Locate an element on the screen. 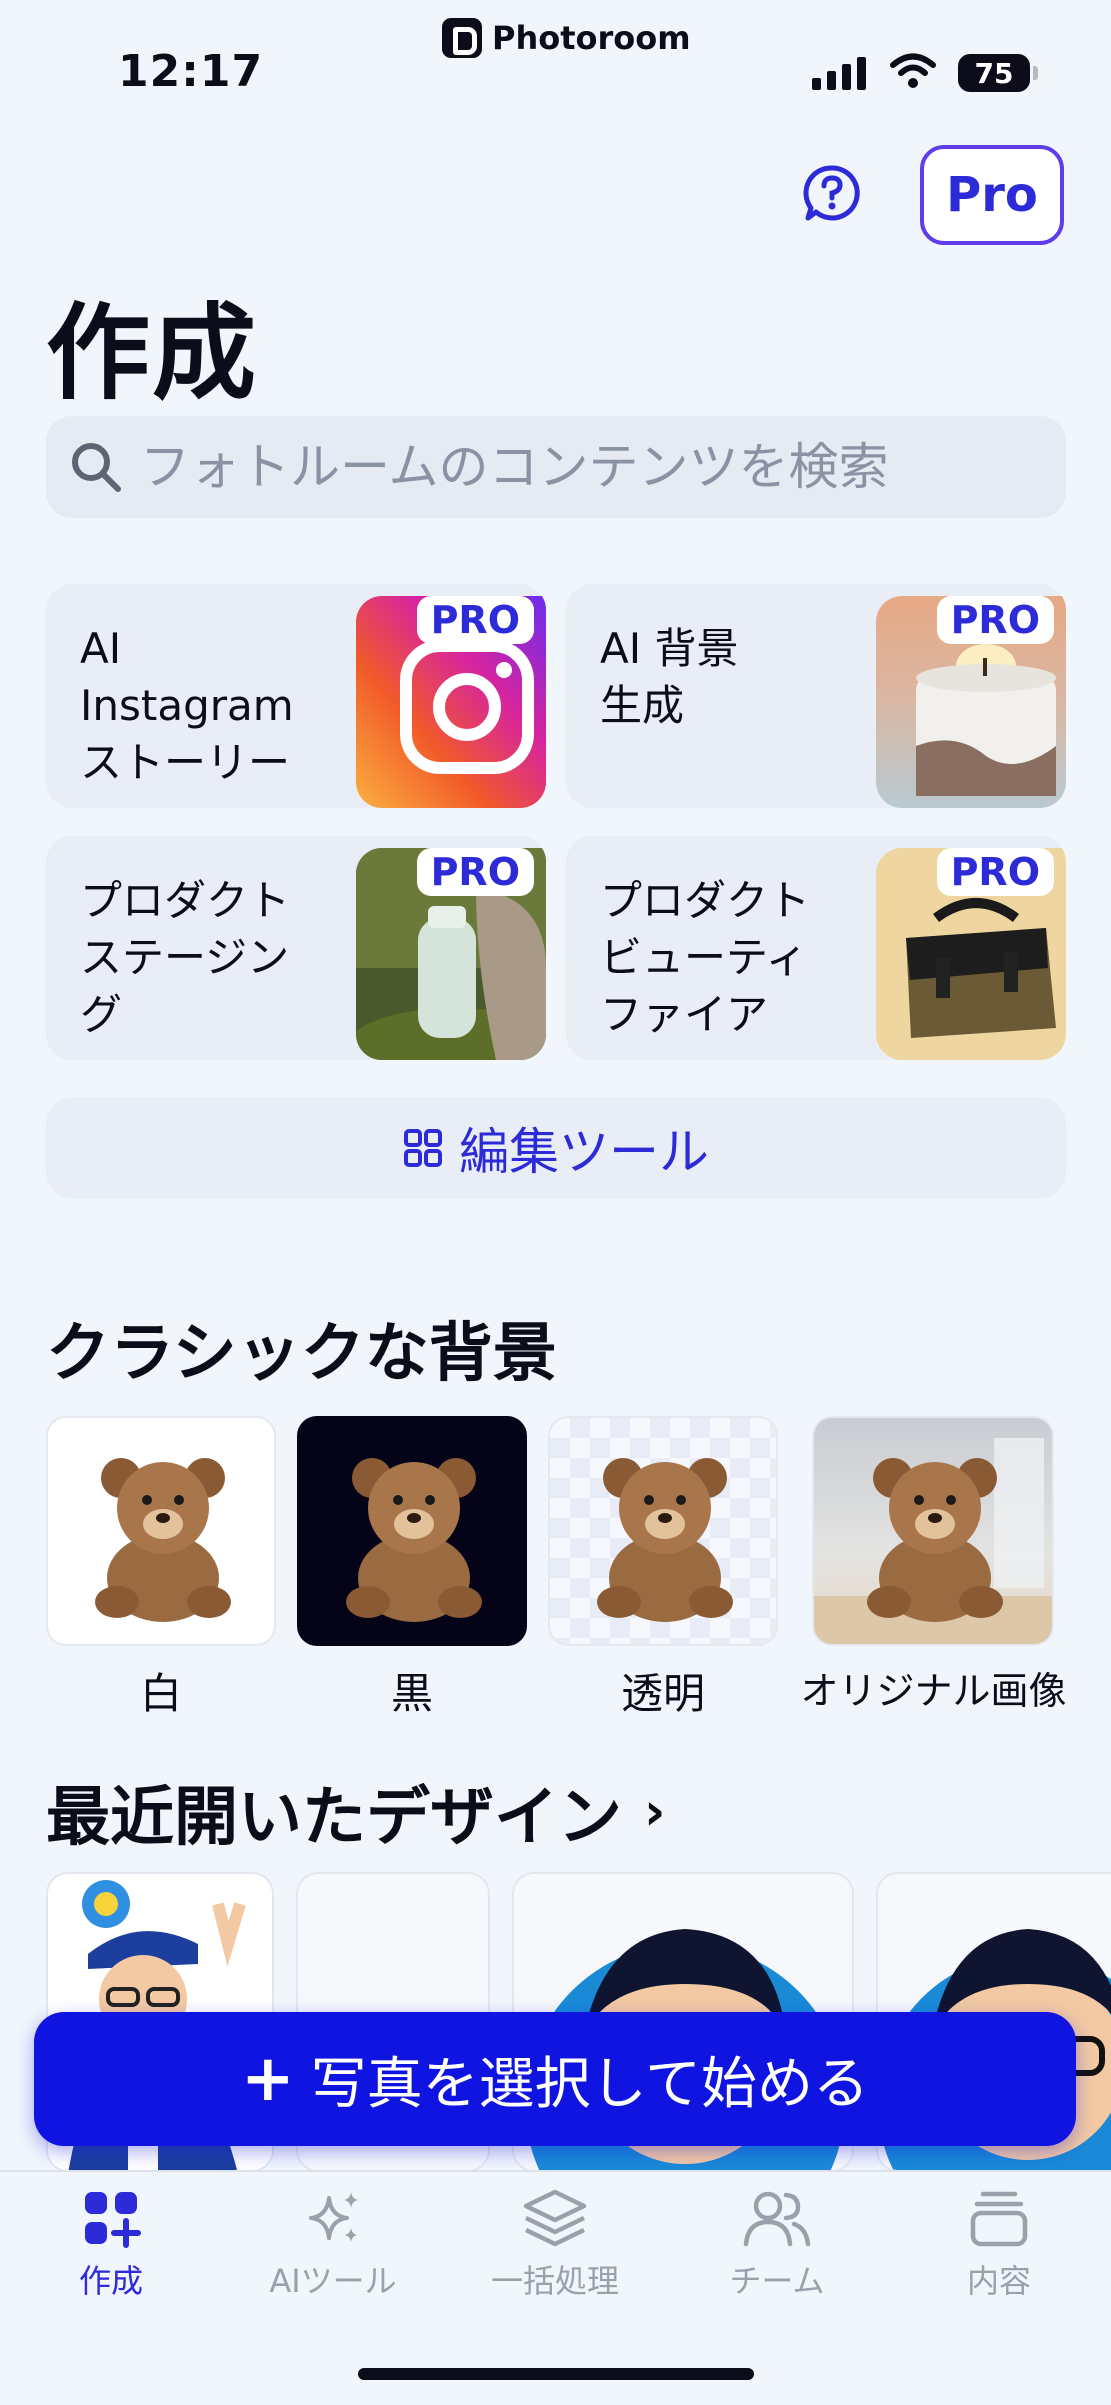 The width and height of the screenshot is (1111, 2405). card-ai-background: AI 背景 生成 PRO is located at coordinates (816, 696).